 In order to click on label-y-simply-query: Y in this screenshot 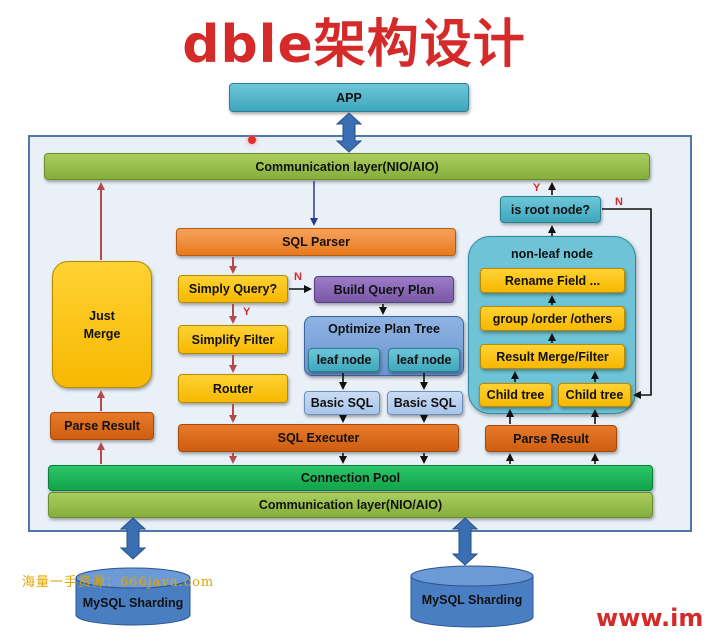, I will do `click(247, 312)`.